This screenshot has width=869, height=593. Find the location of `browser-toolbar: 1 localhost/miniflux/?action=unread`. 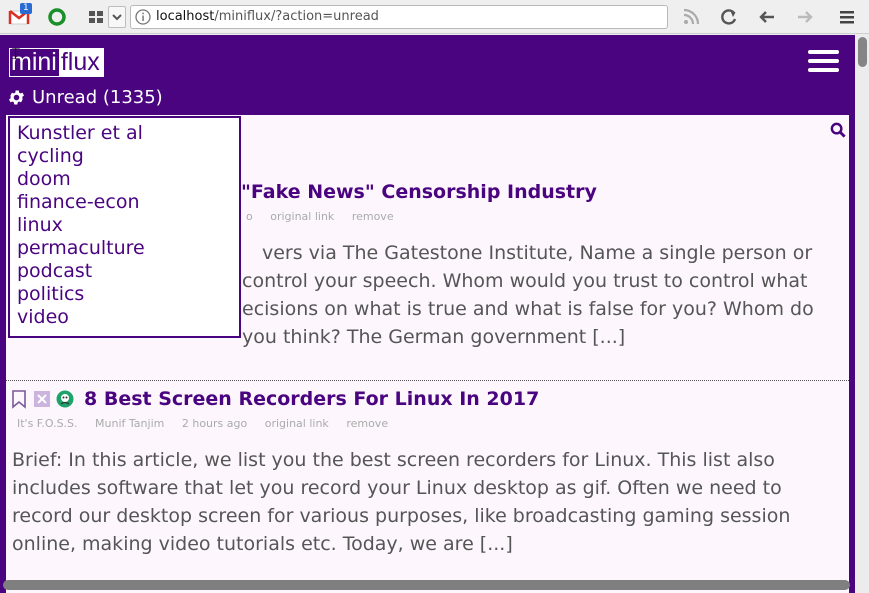

browser-toolbar: 1 localhost/miniflux/?action=unread is located at coordinates (434, 17).